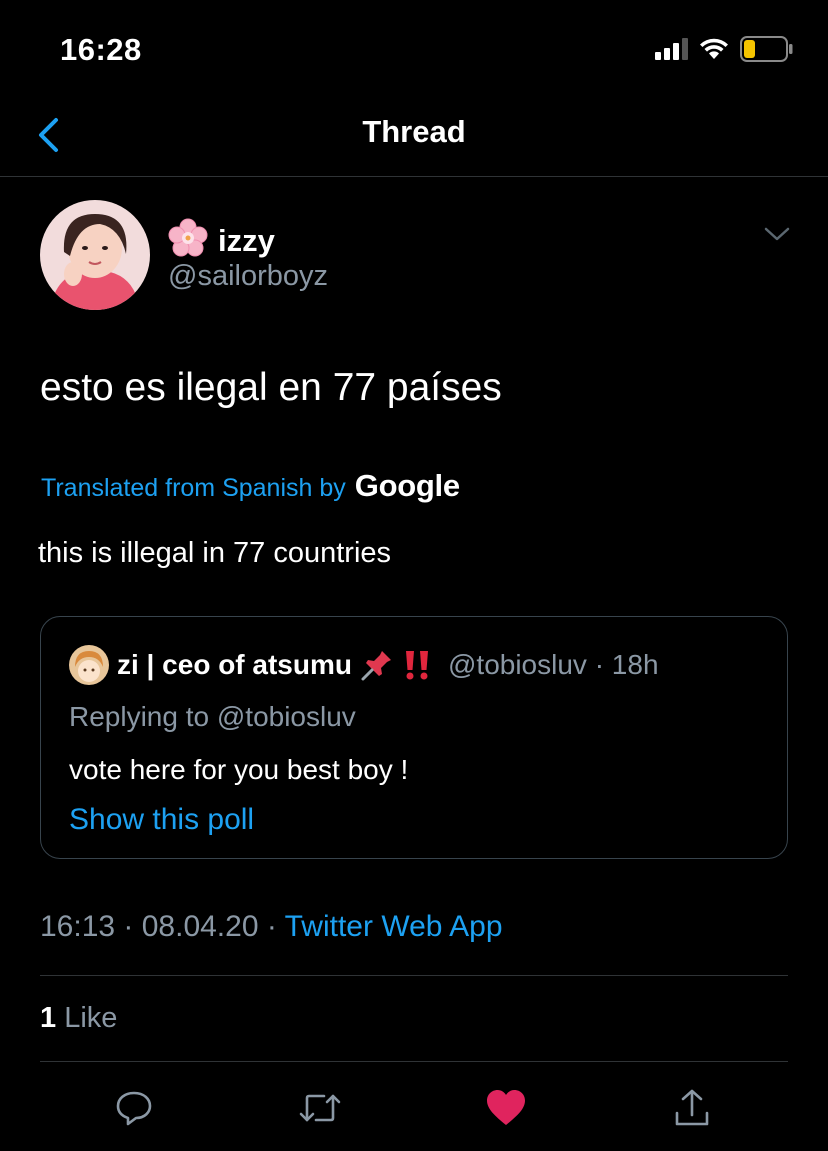 This screenshot has height=1151, width=828. What do you see at coordinates (215, 553) in the screenshot?
I see `translated-text: this is illegal in 77 countries` at bounding box center [215, 553].